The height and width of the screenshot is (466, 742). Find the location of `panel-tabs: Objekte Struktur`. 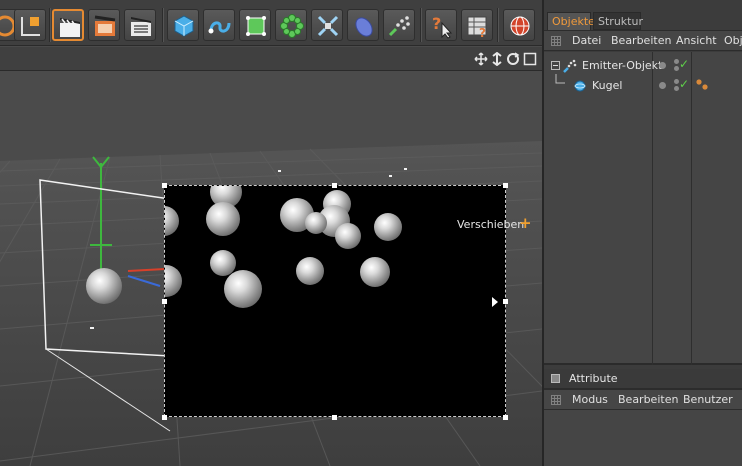

panel-tabs: Objekte Struktur is located at coordinates (643, 21).